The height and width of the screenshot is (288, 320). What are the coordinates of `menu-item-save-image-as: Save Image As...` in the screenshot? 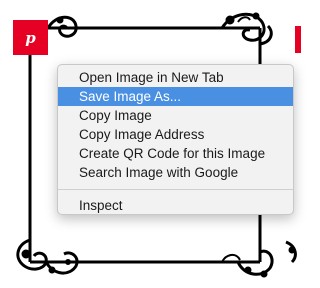 It's located at (175, 96).